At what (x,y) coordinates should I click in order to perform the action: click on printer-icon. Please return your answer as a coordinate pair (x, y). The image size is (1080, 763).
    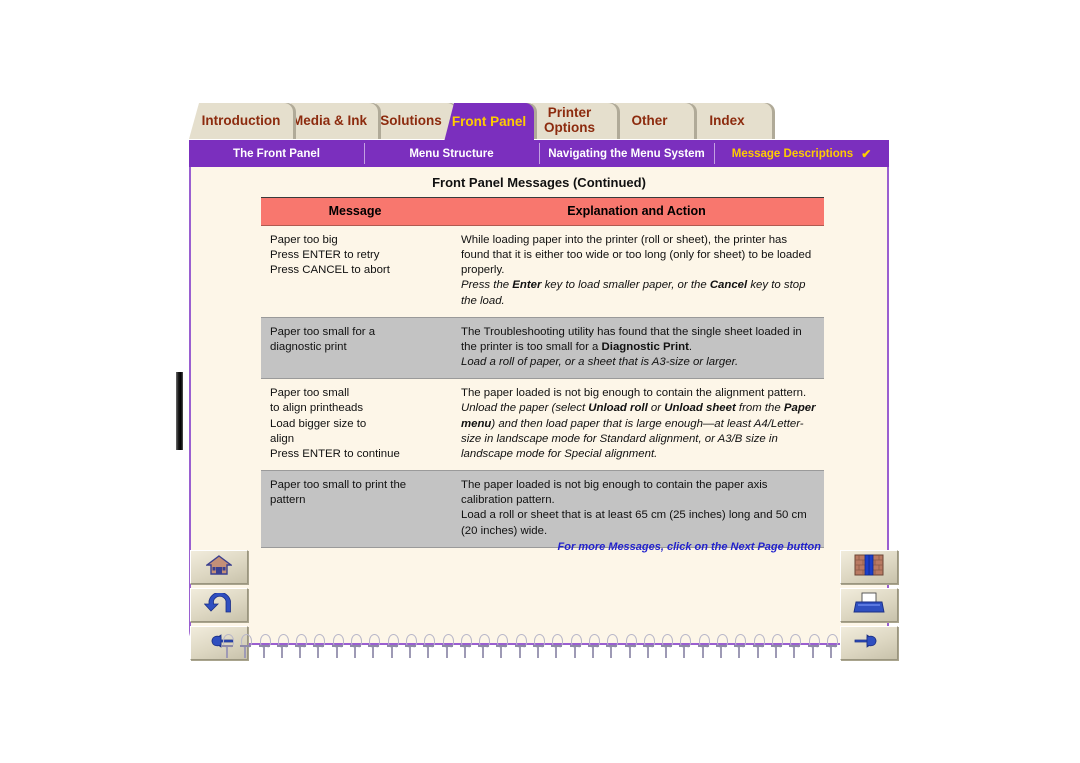
    Looking at the image, I should click on (869, 605).